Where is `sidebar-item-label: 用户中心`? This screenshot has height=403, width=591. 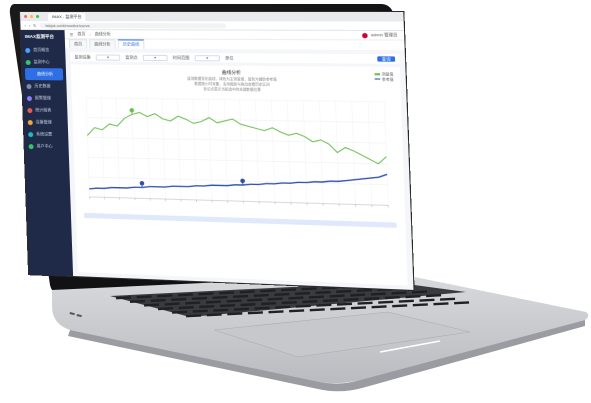 sidebar-item-label: 用户中心 is located at coordinates (44, 146).